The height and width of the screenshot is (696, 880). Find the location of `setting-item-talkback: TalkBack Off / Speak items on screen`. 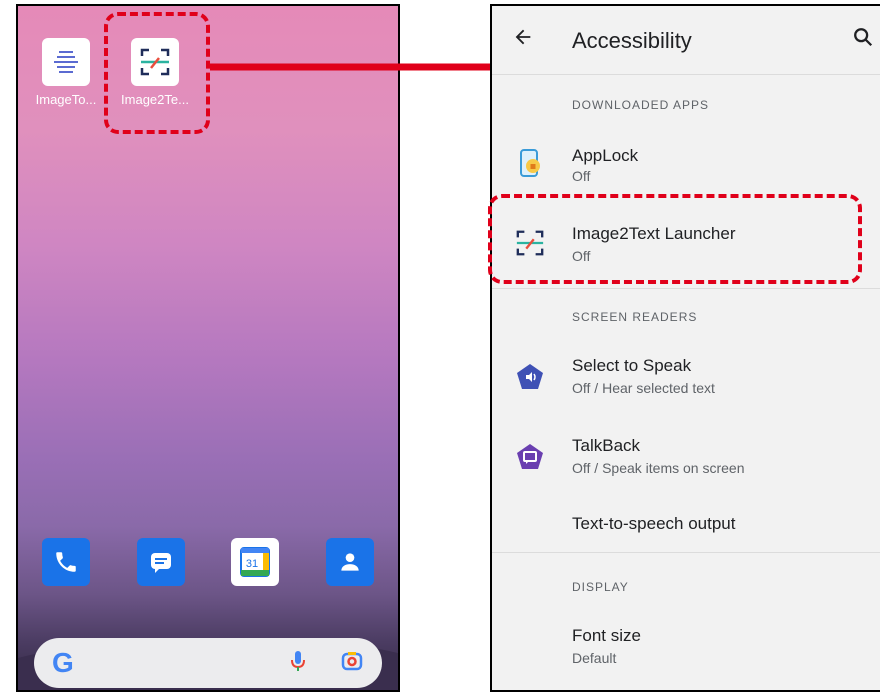

setting-item-talkback: TalkBack Off / Speak items on screen is located at coordinates (686, 457).